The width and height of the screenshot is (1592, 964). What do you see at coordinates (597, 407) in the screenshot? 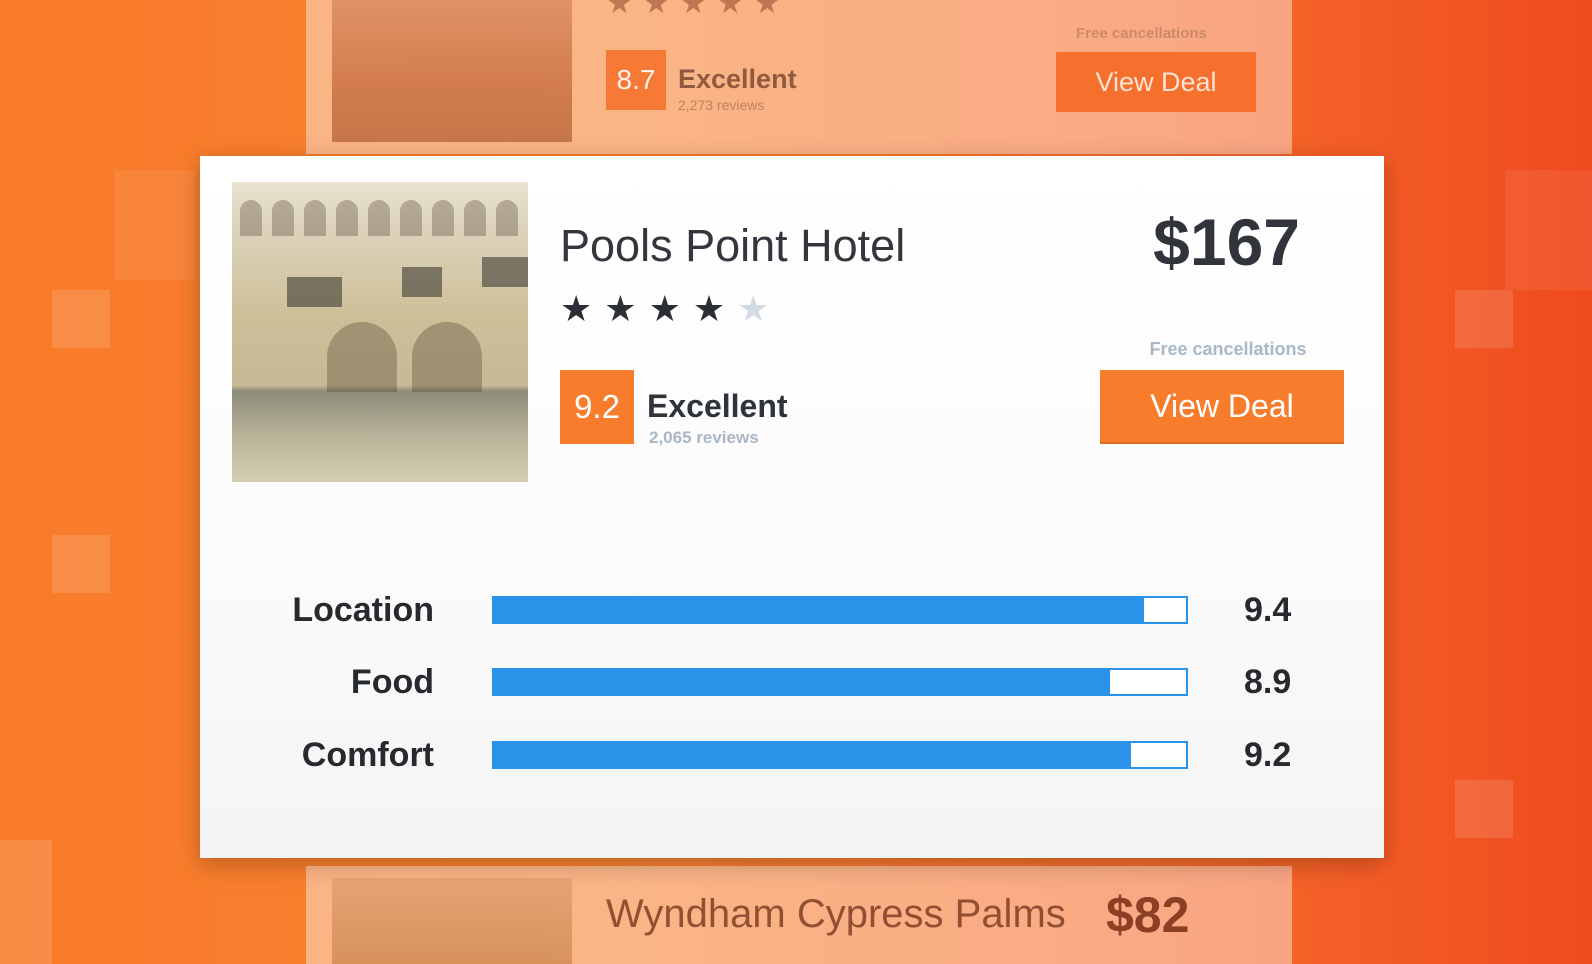
I see `score-badge: 9.2` at bounding box center [597, 407].